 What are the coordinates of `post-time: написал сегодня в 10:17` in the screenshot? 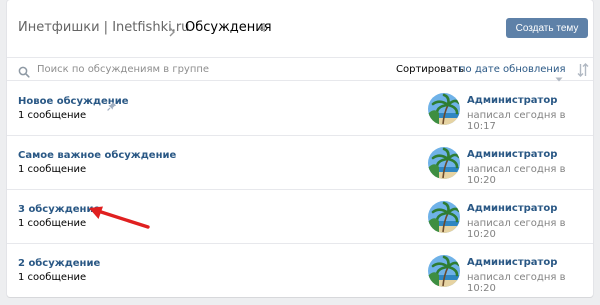 It's located at (516, 121).